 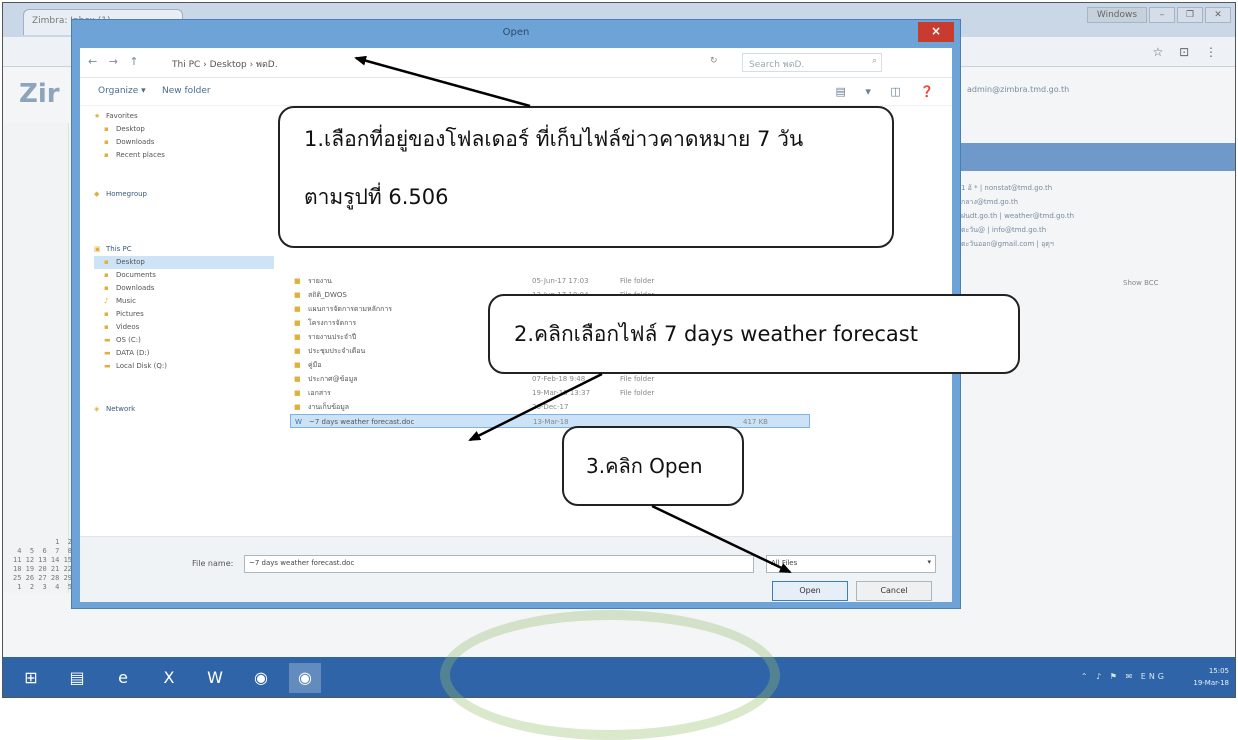 I want to click on sidebar-item-network: ◈ Network, so click(x=184, y=409).